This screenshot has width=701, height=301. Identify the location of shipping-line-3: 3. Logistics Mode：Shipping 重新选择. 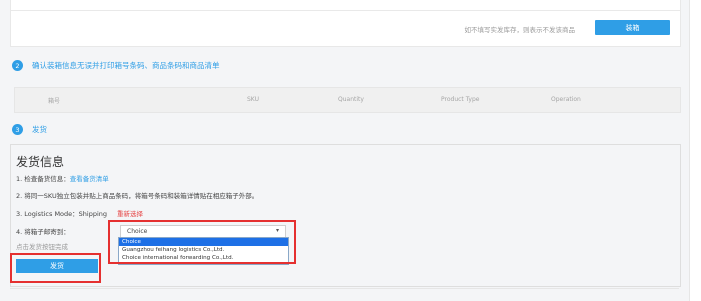
(79, 213).